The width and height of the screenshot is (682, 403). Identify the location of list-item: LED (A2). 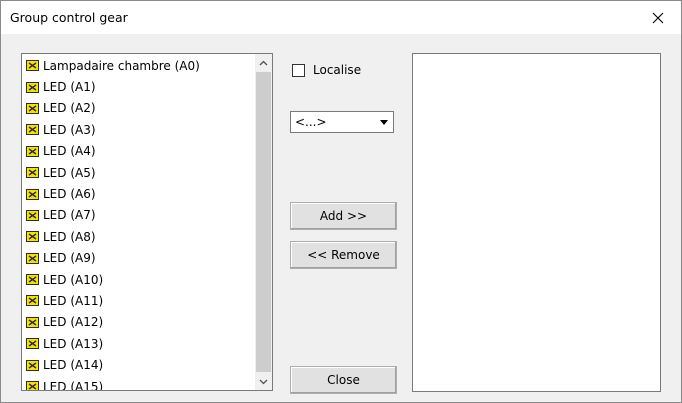
(138, 108).